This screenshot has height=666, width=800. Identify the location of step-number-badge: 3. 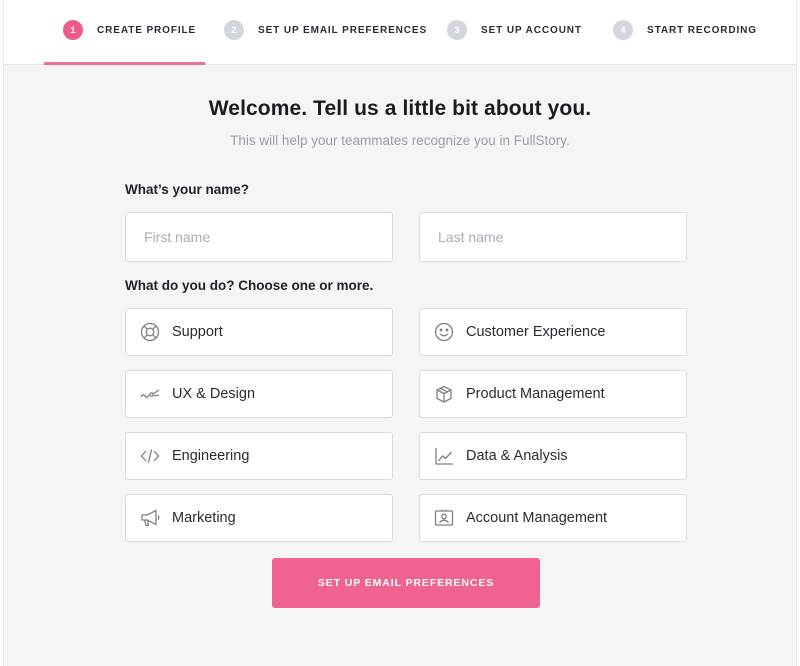
(457, 30).